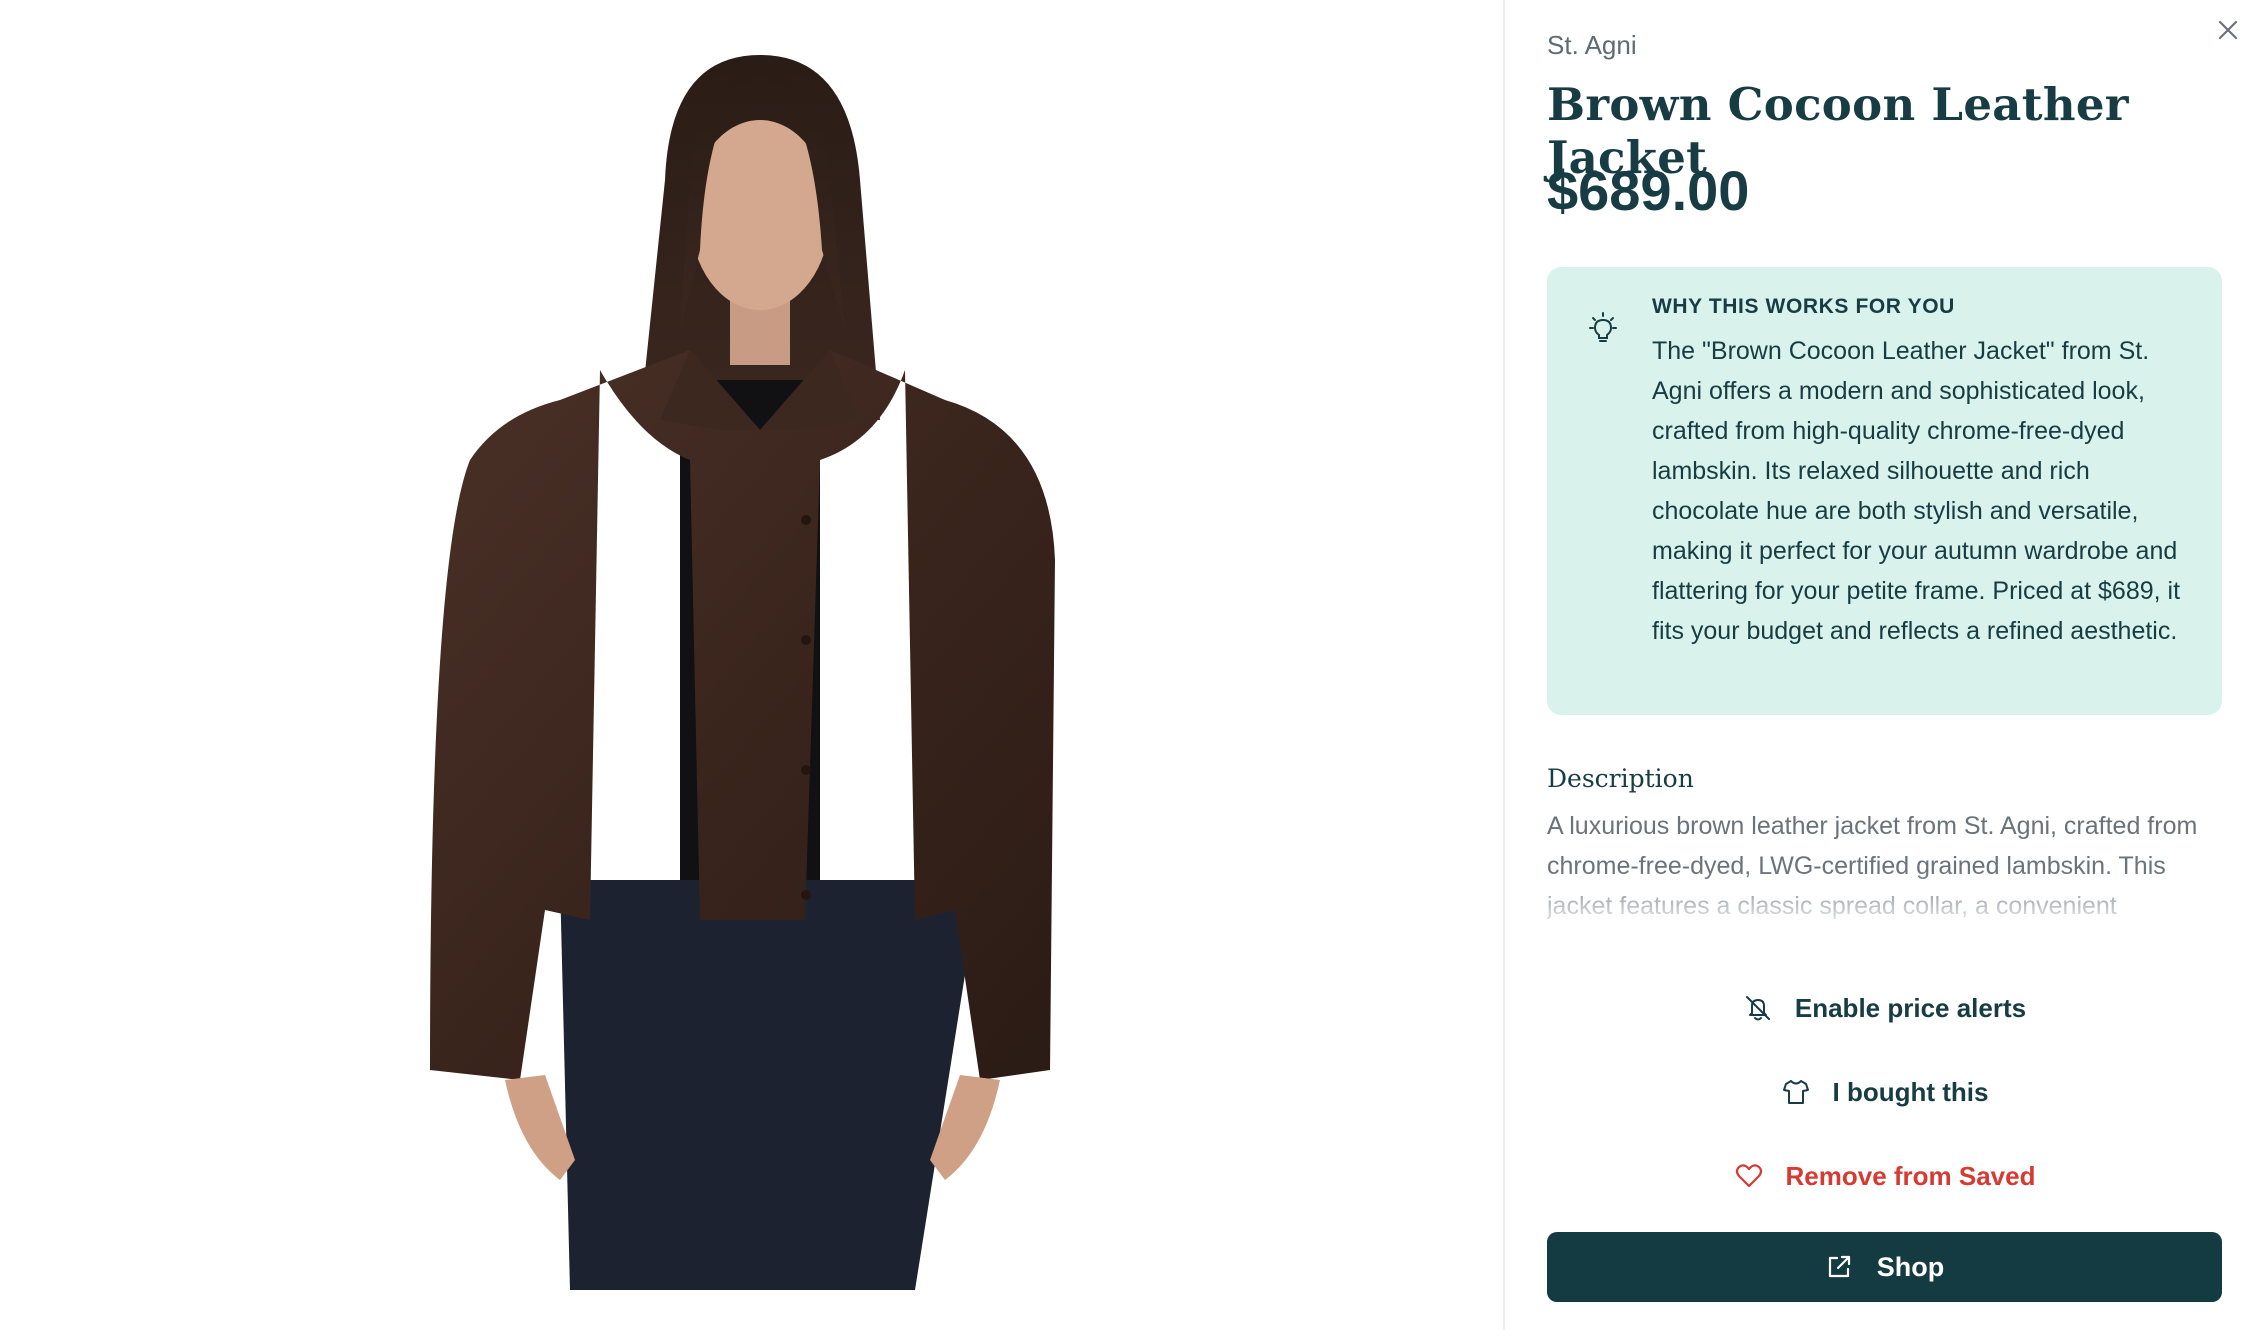  Describe the element at coordinates (1748, 1176) in the screenshot. I see `heart-icon` at that location.